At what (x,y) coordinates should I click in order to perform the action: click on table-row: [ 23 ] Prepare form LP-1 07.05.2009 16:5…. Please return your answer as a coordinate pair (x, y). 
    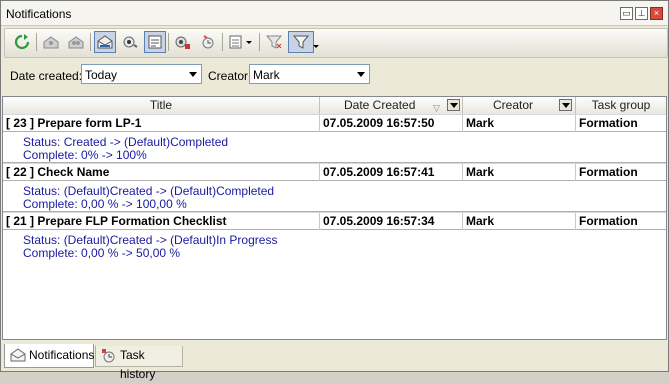
    Looking at the image, I should click on (334, 123).